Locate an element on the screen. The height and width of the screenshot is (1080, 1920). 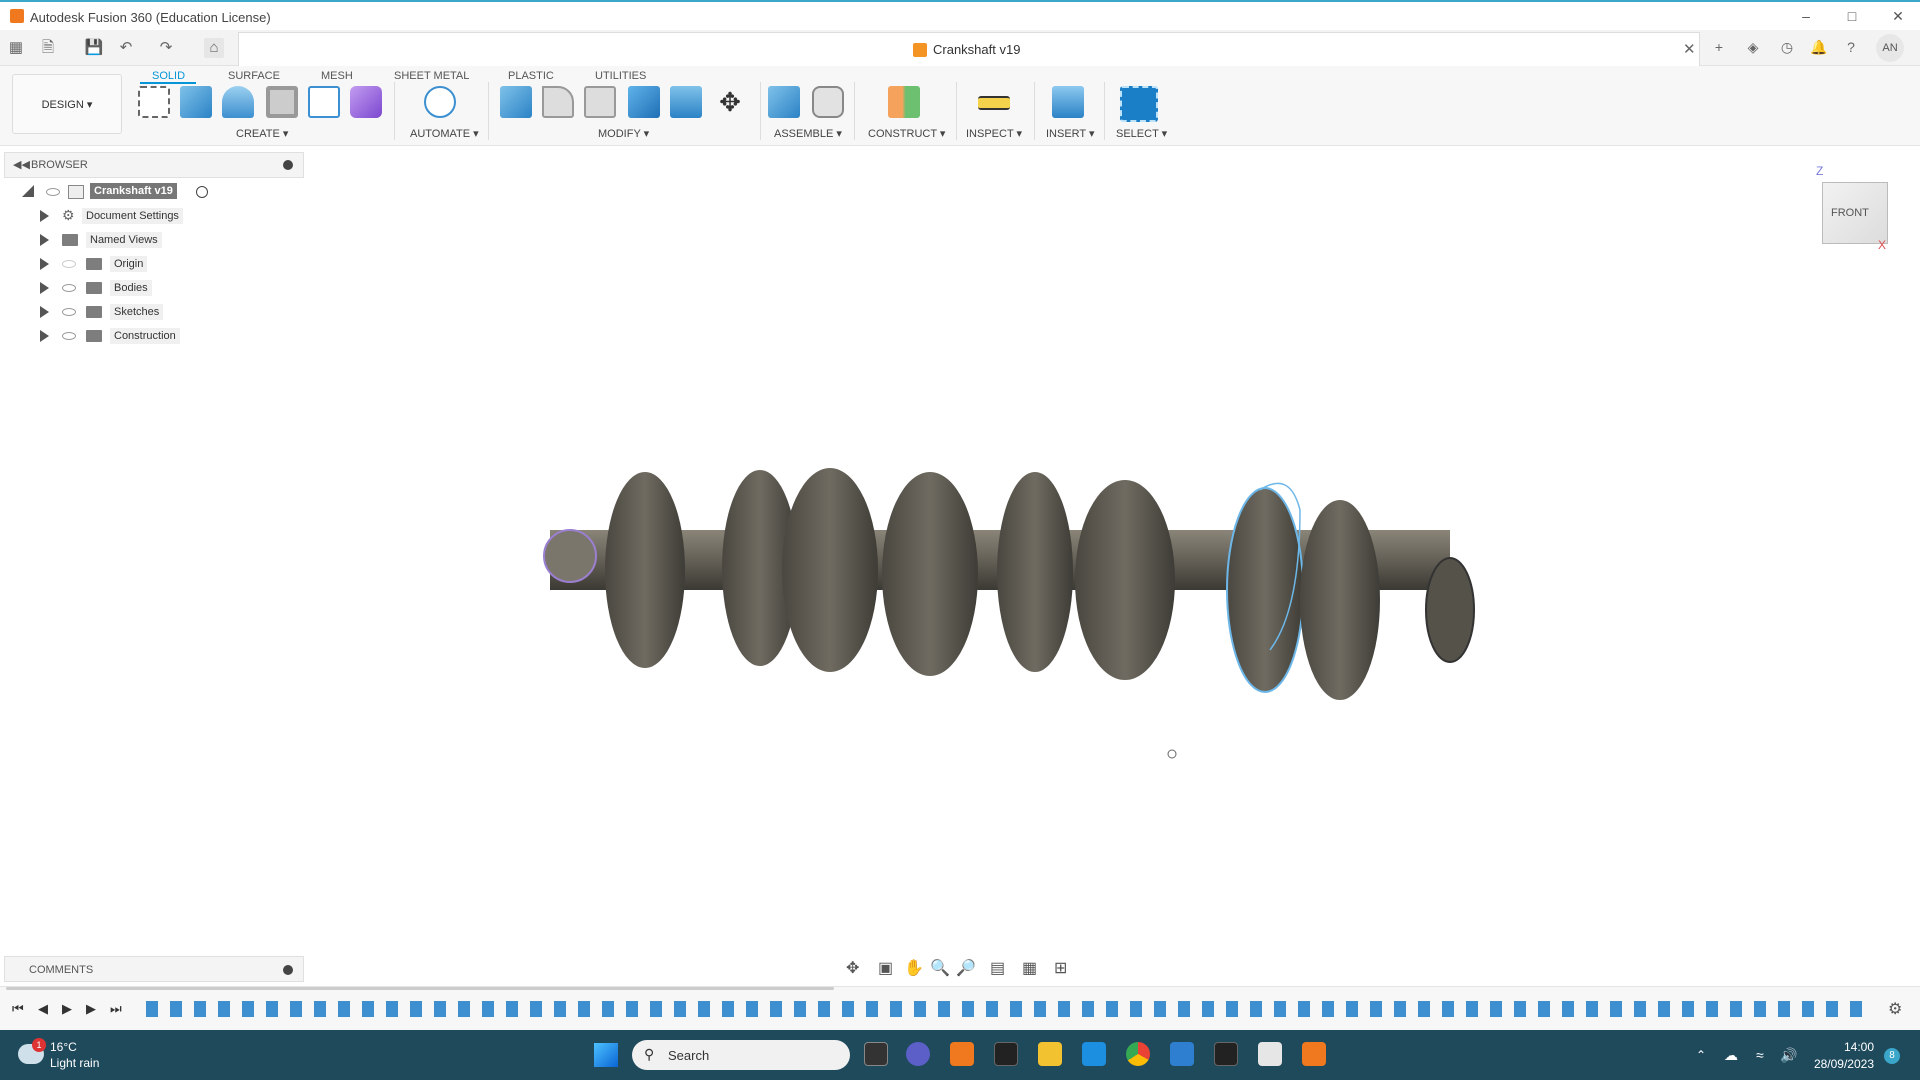
pattern-icon is located at coordinates (324, 102).